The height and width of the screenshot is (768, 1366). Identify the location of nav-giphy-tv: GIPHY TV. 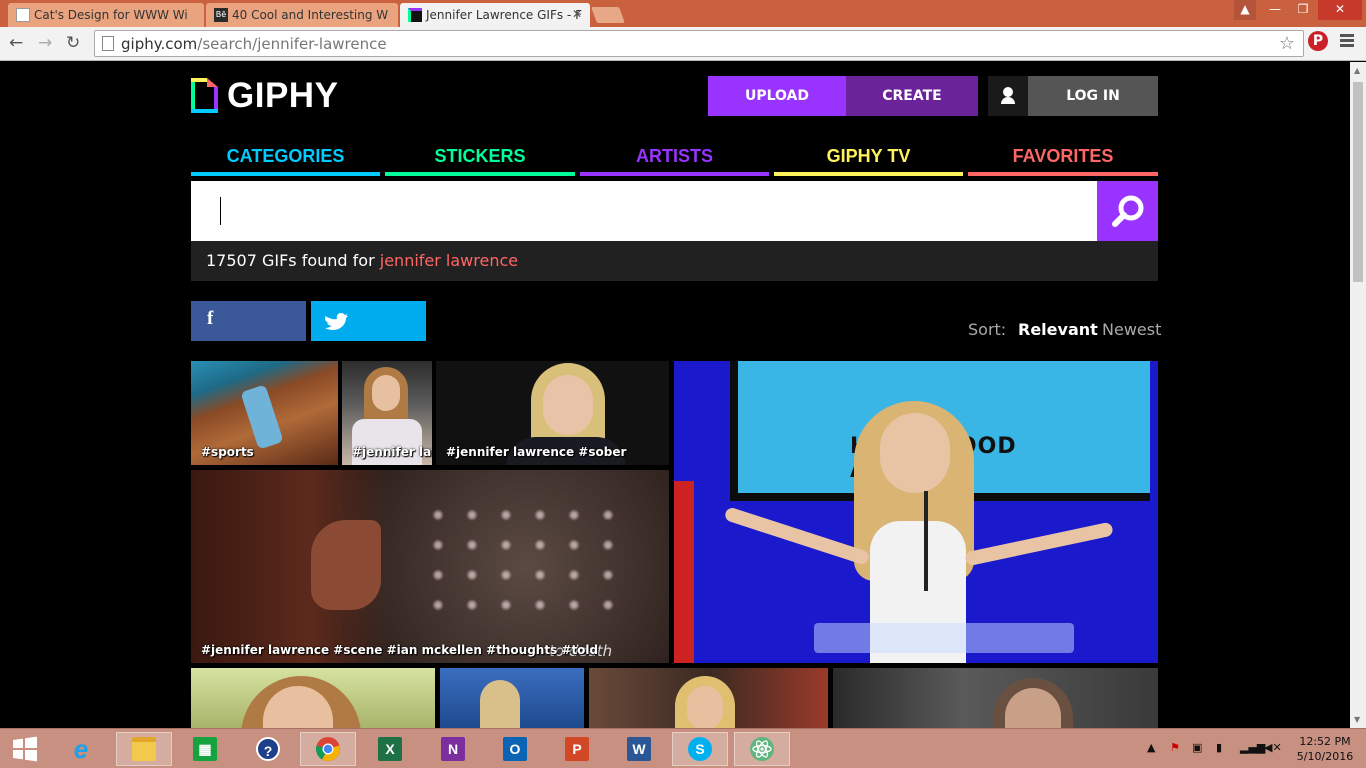
(868, 160).